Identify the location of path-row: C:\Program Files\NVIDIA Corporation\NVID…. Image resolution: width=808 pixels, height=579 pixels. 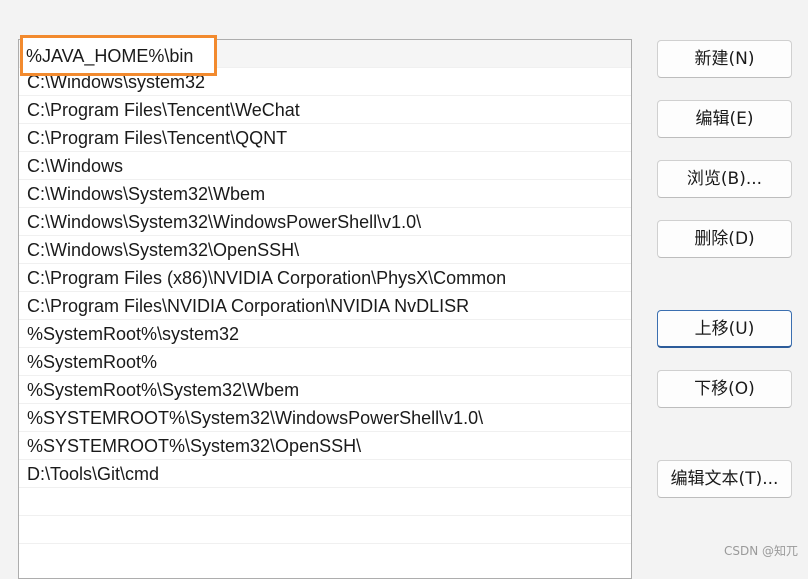
(325, 306).